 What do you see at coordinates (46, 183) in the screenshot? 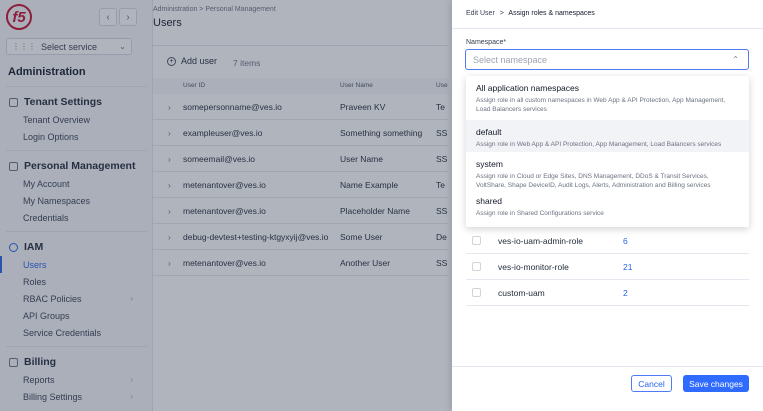
I see `sidebar-item-label: My Account` at bounding box center [46, 183].